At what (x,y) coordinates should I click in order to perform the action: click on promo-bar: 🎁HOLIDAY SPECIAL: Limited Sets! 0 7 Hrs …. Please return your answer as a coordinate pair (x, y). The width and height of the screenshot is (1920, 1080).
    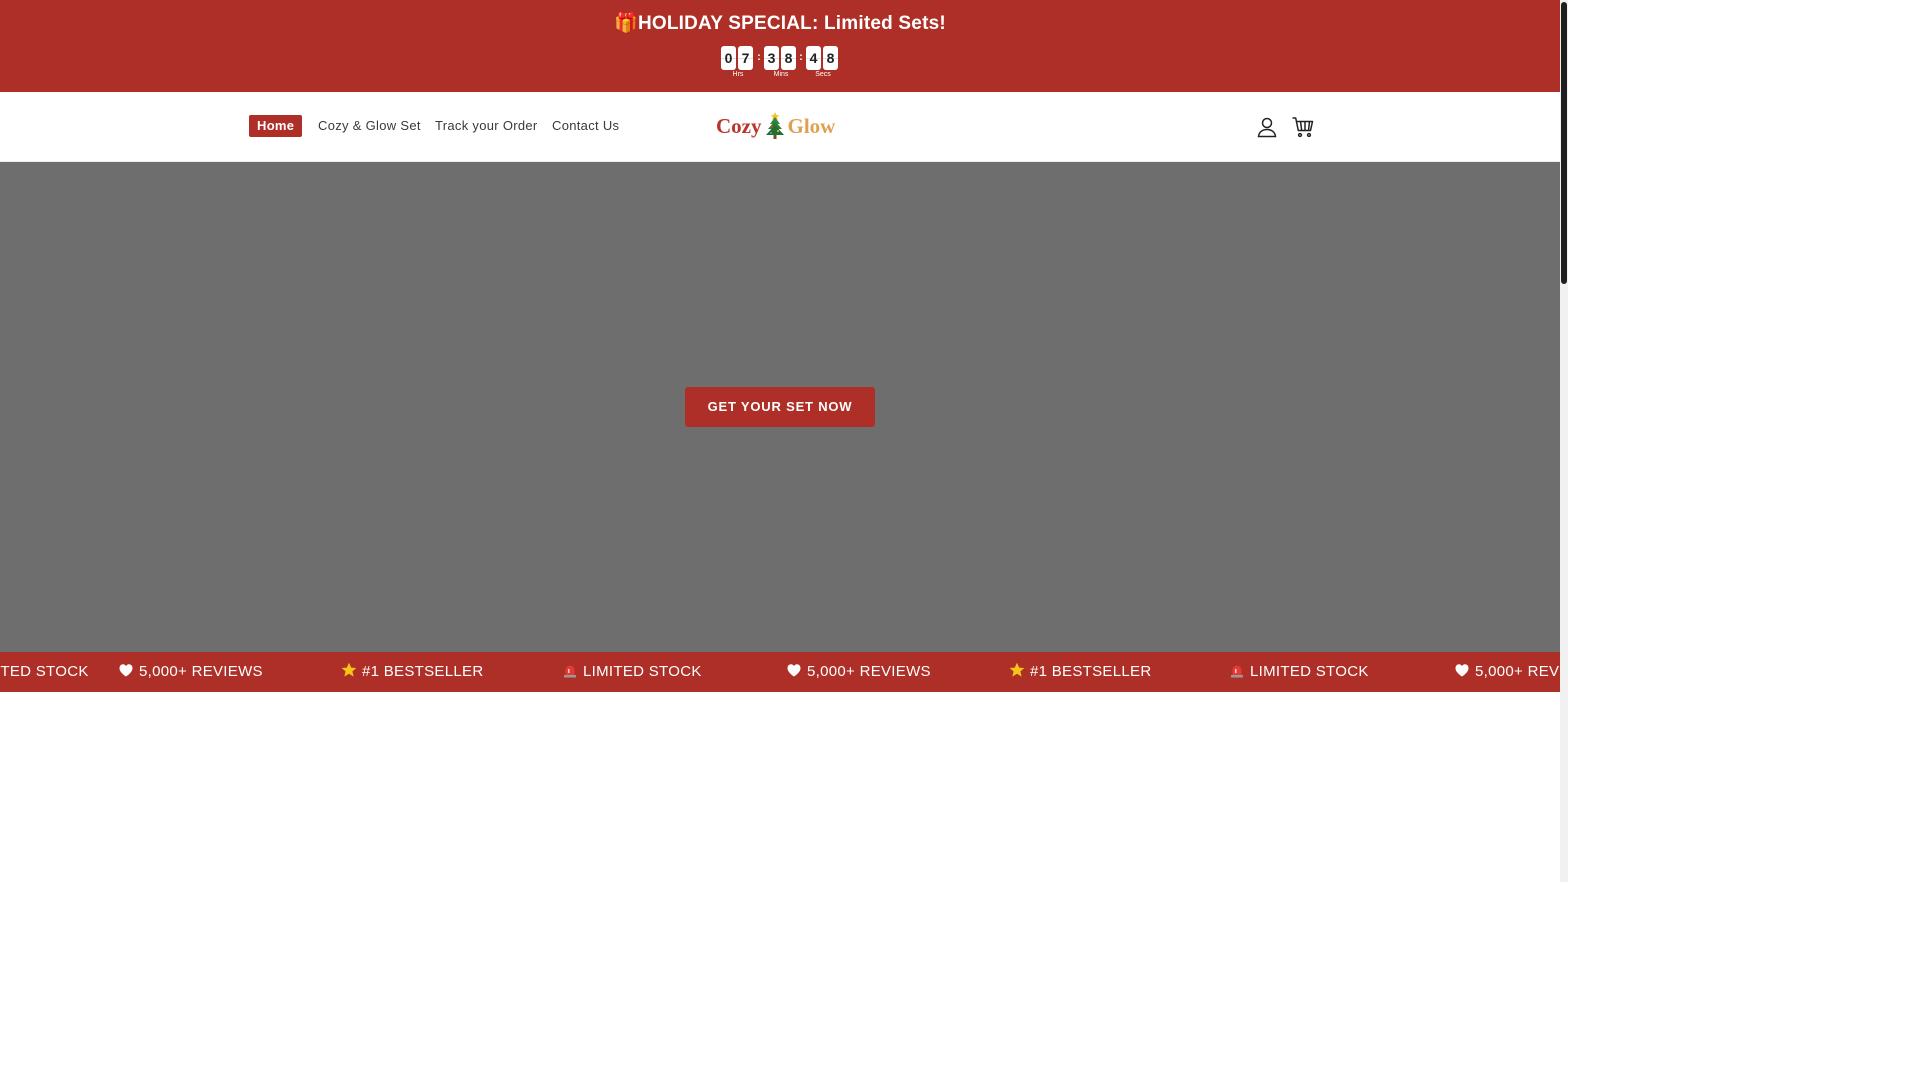
    Looking at the image, I should click on (780, 46).